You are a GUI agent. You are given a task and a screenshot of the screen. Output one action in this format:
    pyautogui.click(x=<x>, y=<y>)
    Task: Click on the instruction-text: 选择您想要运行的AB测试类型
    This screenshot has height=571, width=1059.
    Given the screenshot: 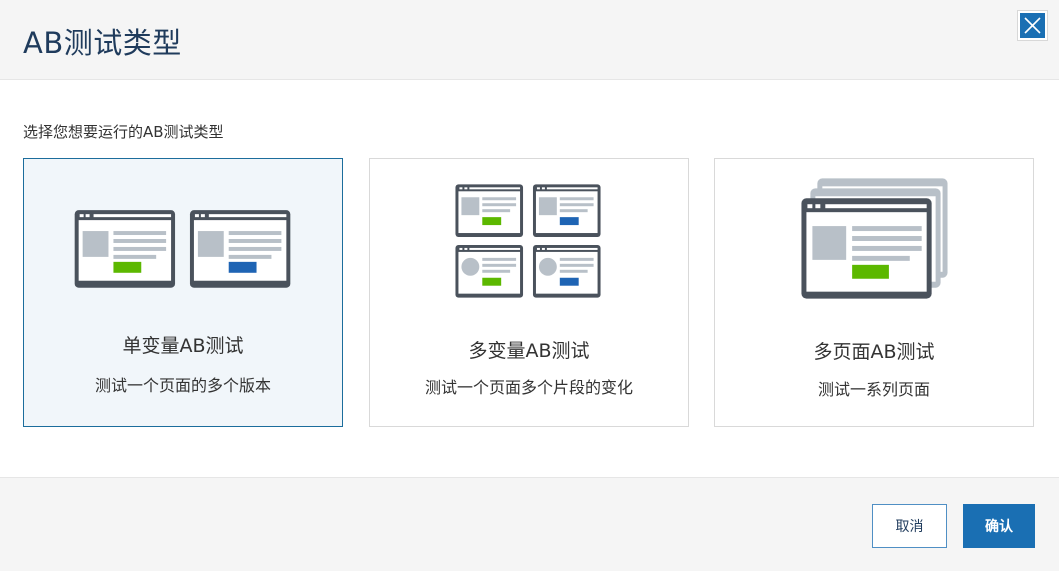 What is the action you would take?
    pyautogui.click(x=123, y=132)
    